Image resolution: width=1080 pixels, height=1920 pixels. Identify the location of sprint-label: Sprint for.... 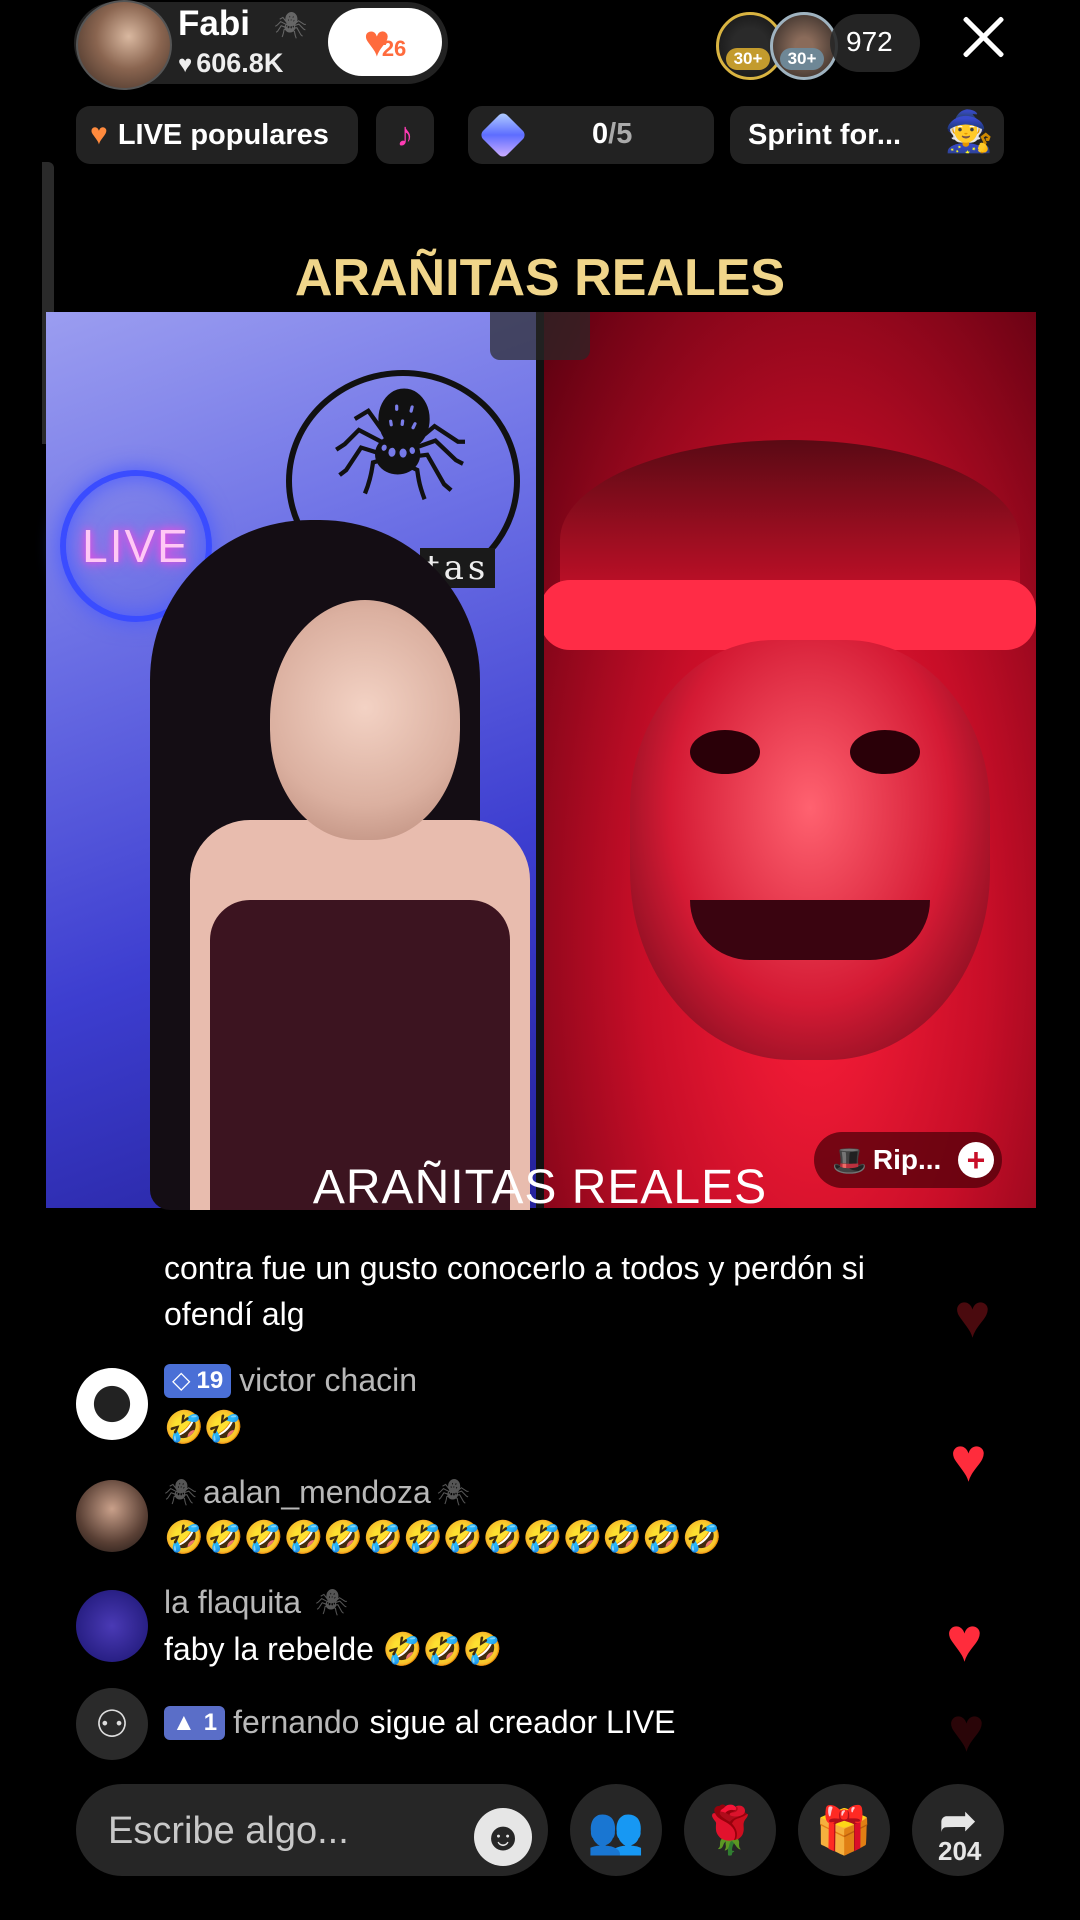
(825, 134).